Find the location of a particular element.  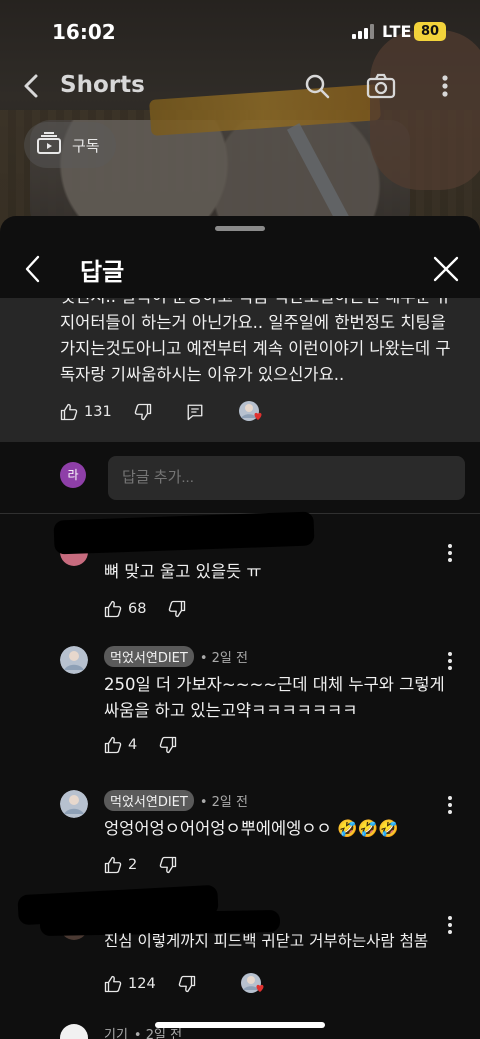

status-time: 16:02 is located at coordinates (84, 32).